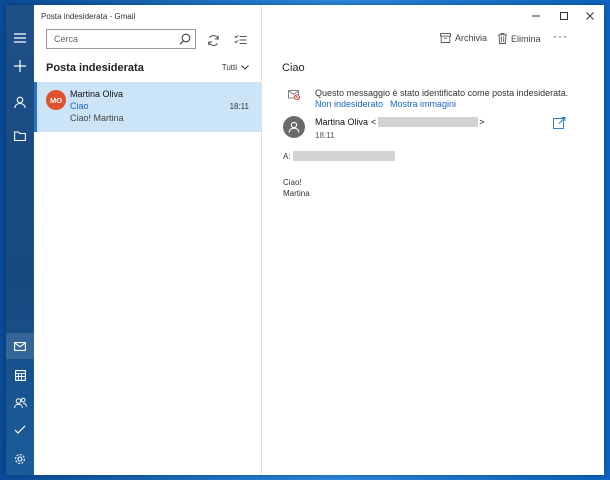  I want to click on chevron-down-icon, so click(245, 67).